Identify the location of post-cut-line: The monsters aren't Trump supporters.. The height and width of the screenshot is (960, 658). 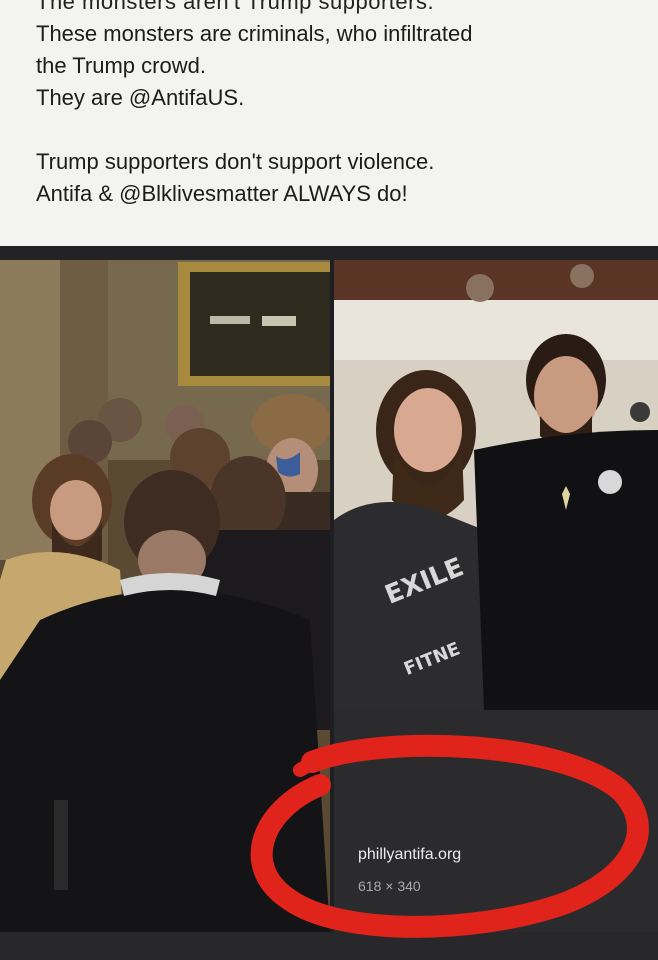
(235, 7).